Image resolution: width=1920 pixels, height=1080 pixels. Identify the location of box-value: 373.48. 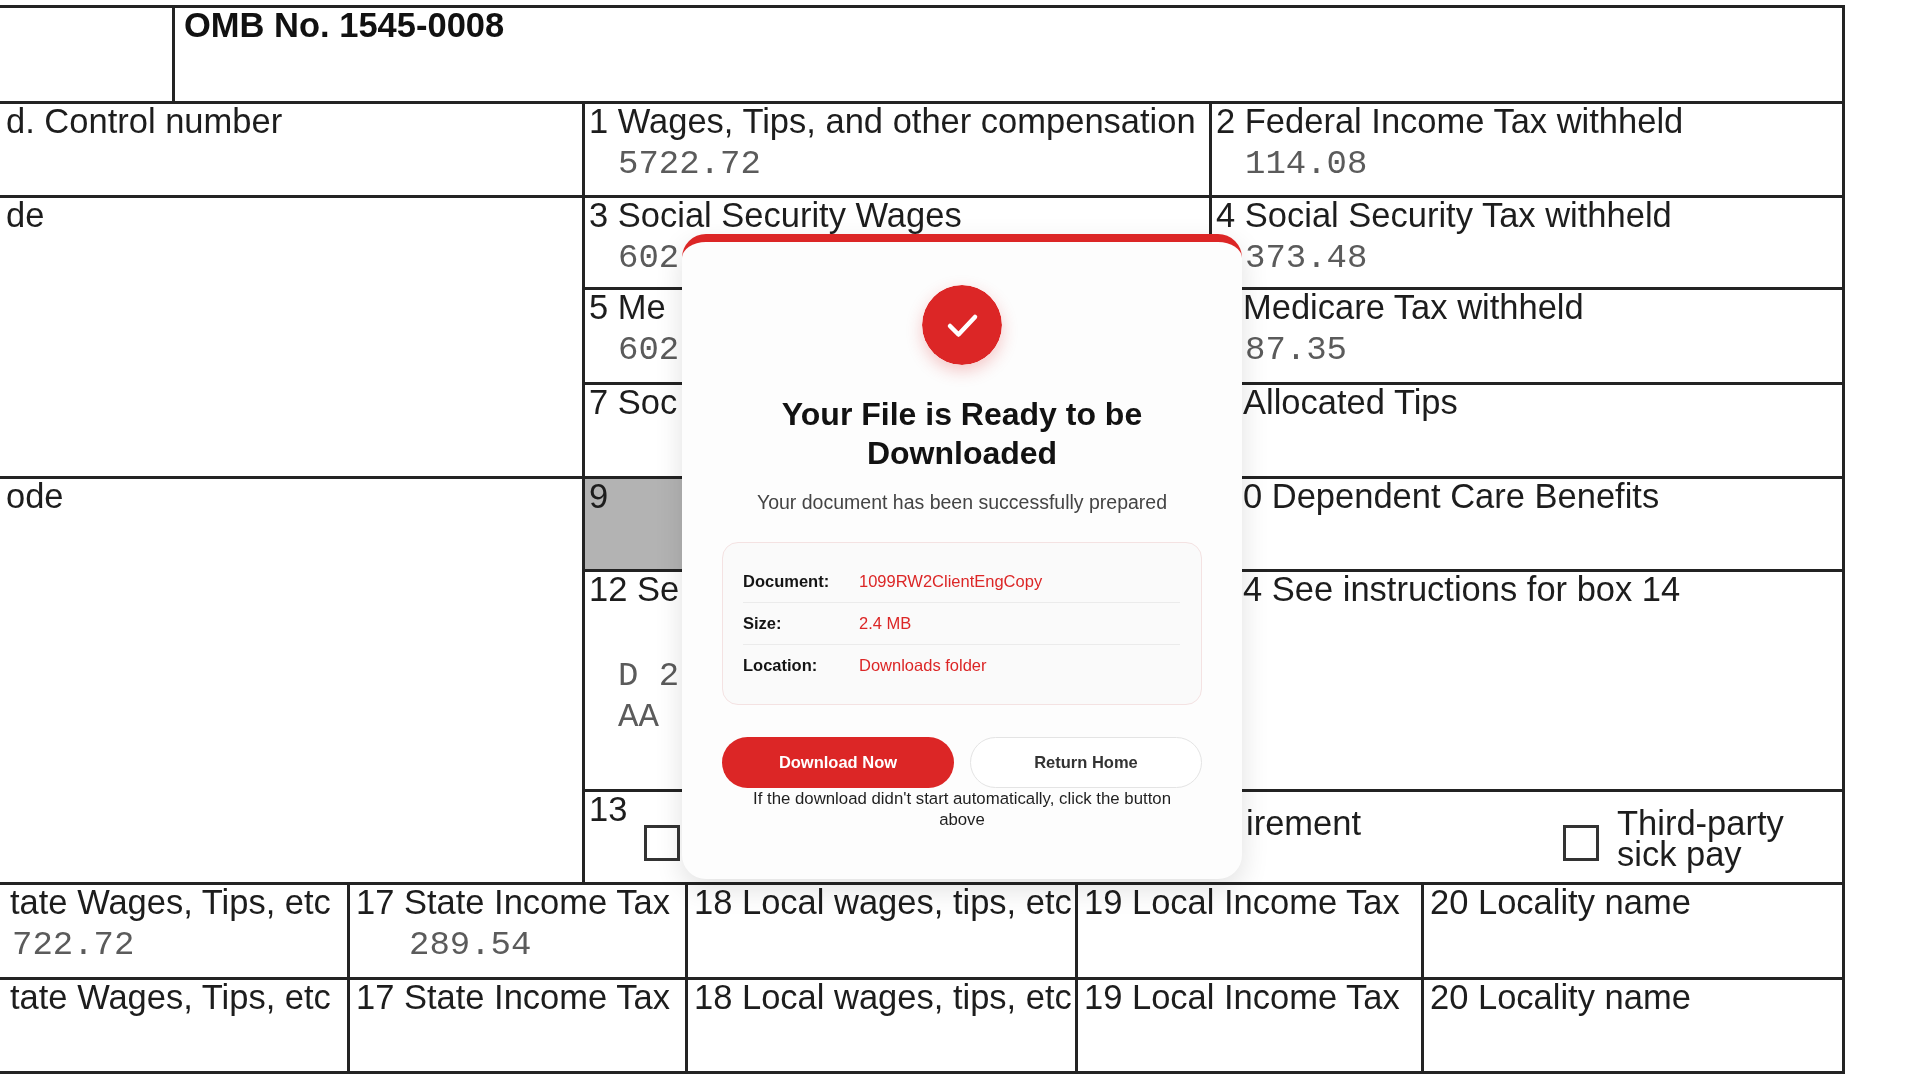
(1306, 258).